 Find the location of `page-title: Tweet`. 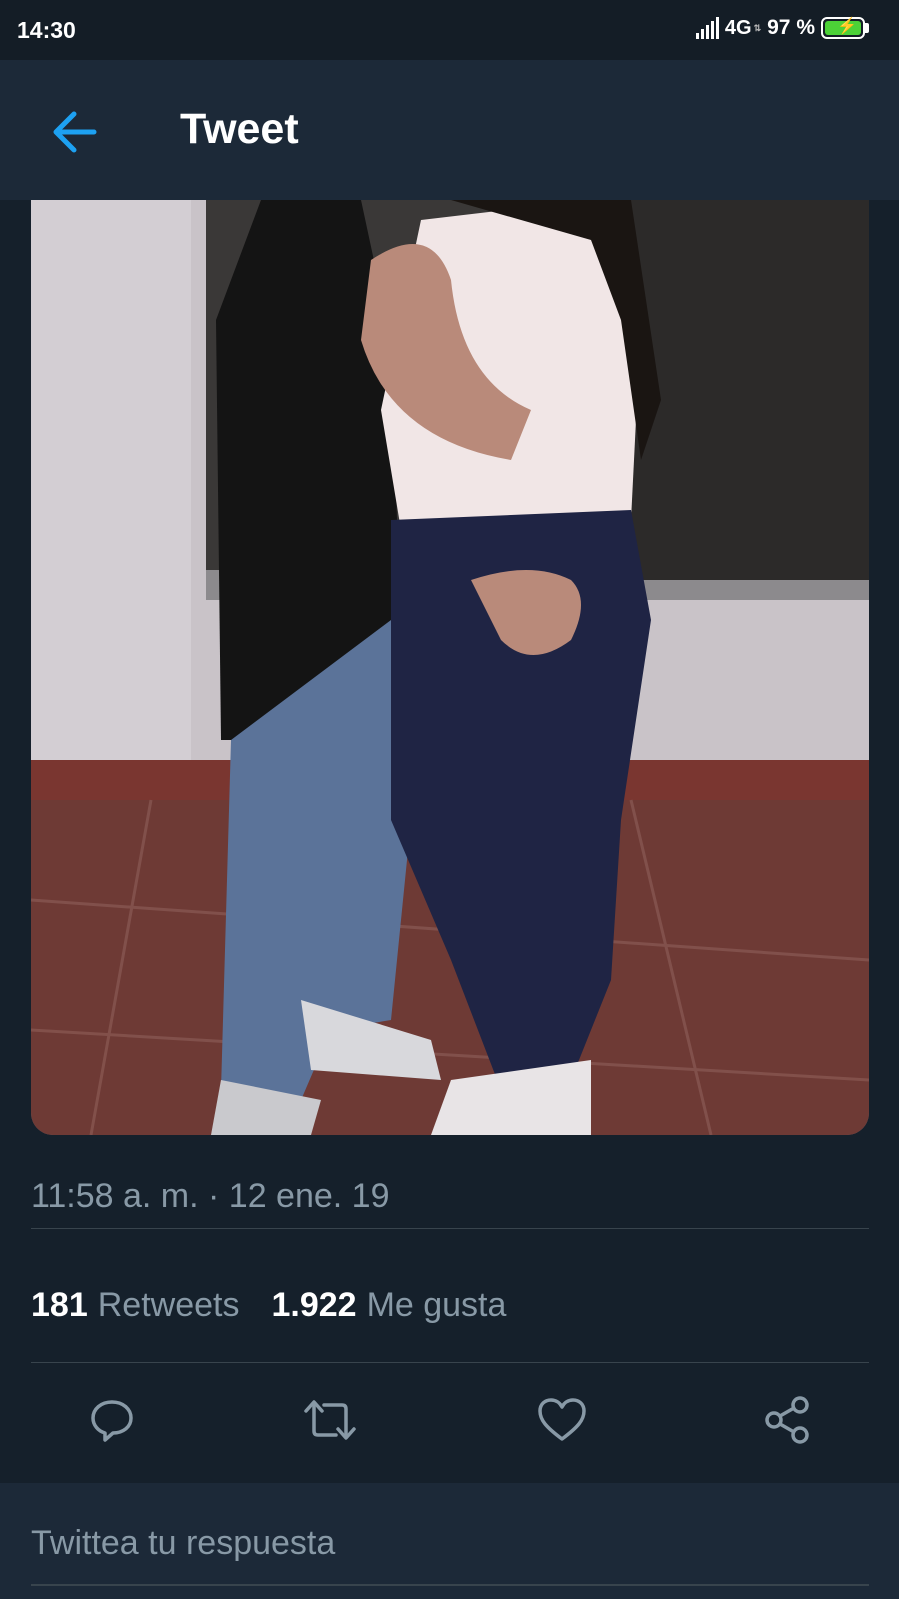

page-title: Tweet is located at coordinates (239, 129).